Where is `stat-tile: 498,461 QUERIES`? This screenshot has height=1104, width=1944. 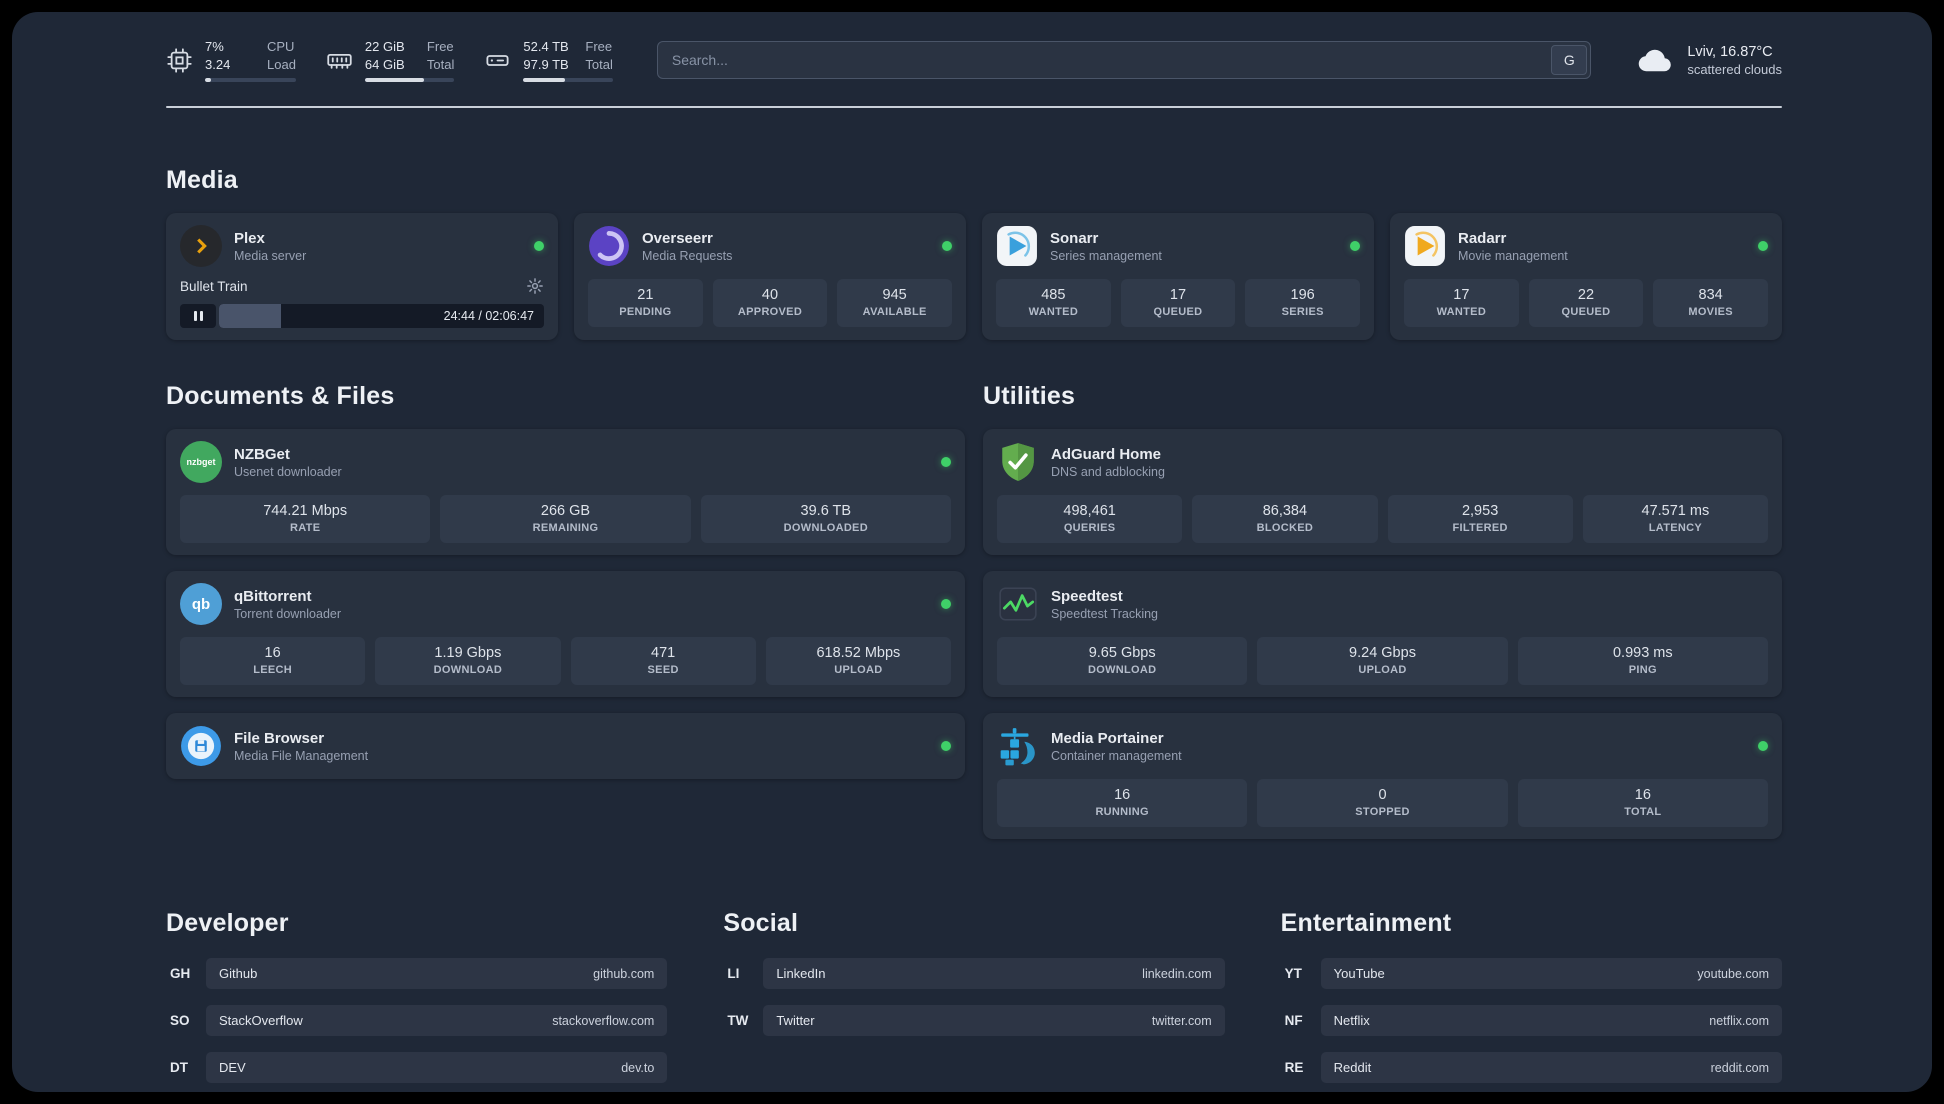
stat-tile: 498,461 QUERIES is located at coordinates (1090, 519).